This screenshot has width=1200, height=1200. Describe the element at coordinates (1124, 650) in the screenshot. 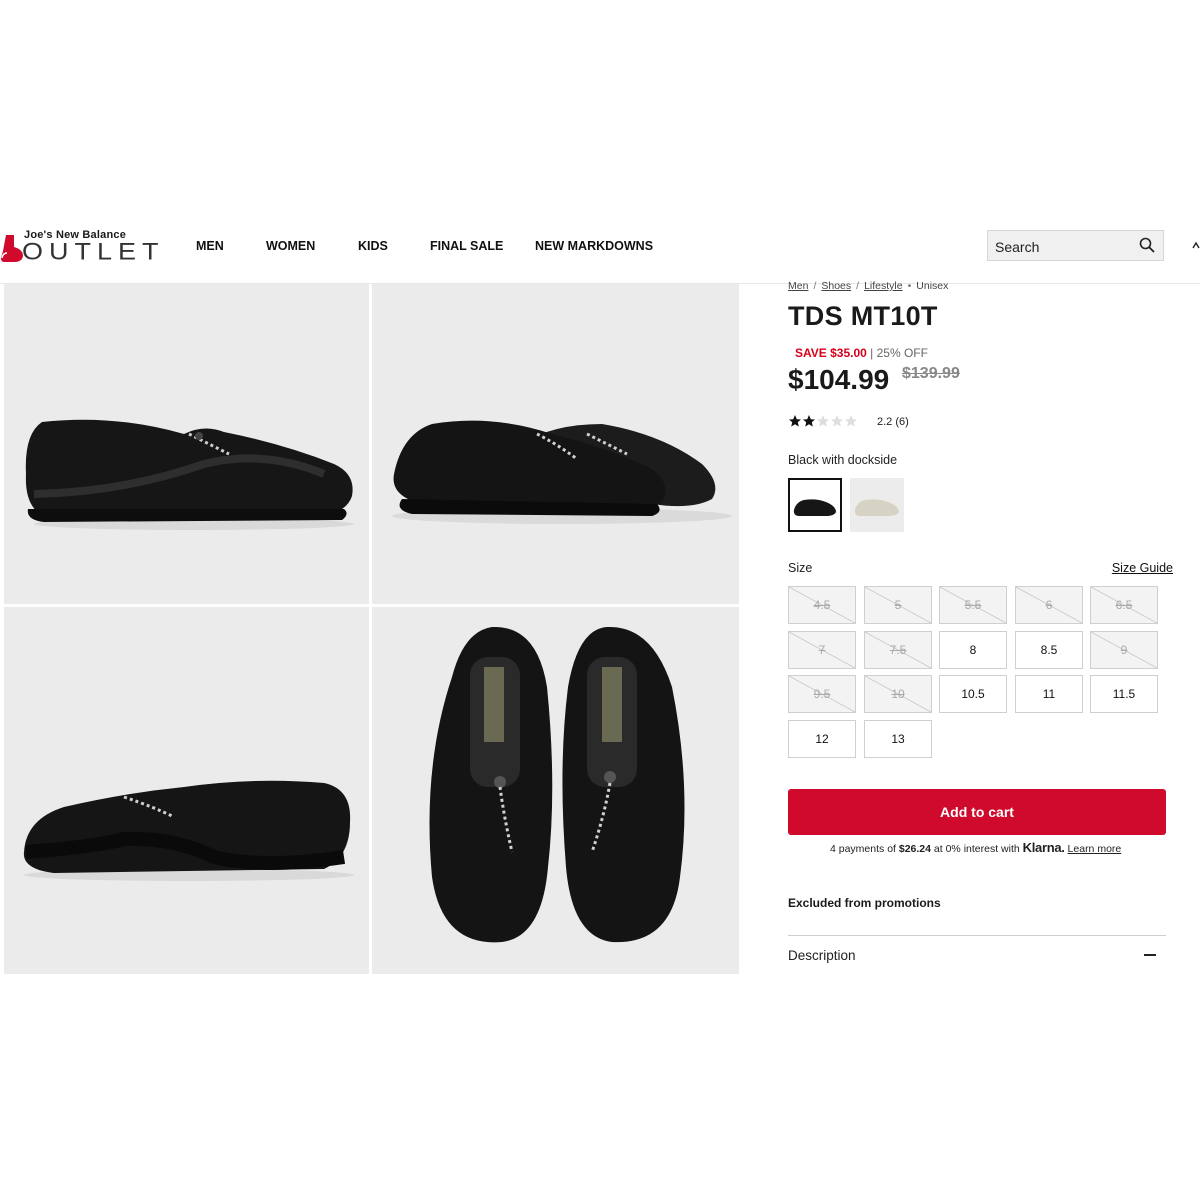

I see `size-option: 9` at that location.